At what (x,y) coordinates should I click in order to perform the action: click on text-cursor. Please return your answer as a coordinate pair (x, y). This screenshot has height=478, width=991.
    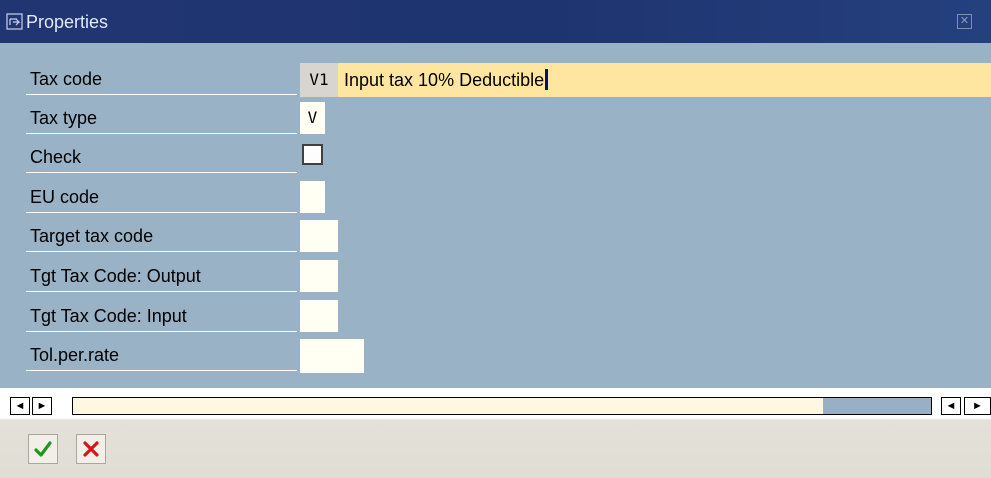
    Looking at the image, I should click on (547, 79).